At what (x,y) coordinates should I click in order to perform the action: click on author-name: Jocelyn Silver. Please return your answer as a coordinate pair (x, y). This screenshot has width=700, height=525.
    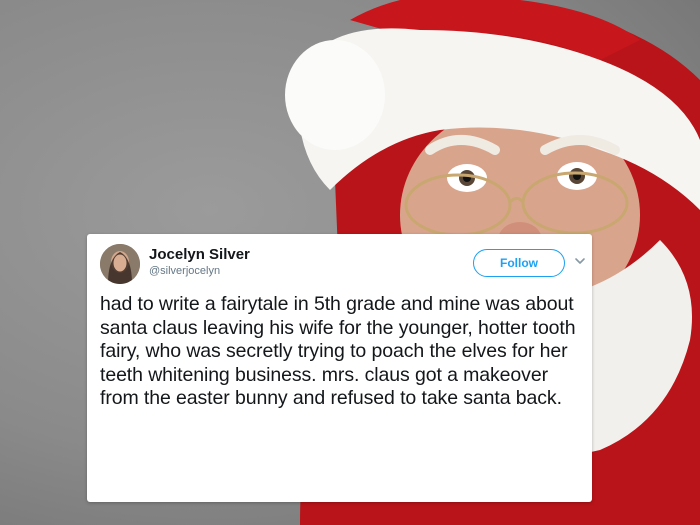
    Looking at the image, I should click on (199, 254).